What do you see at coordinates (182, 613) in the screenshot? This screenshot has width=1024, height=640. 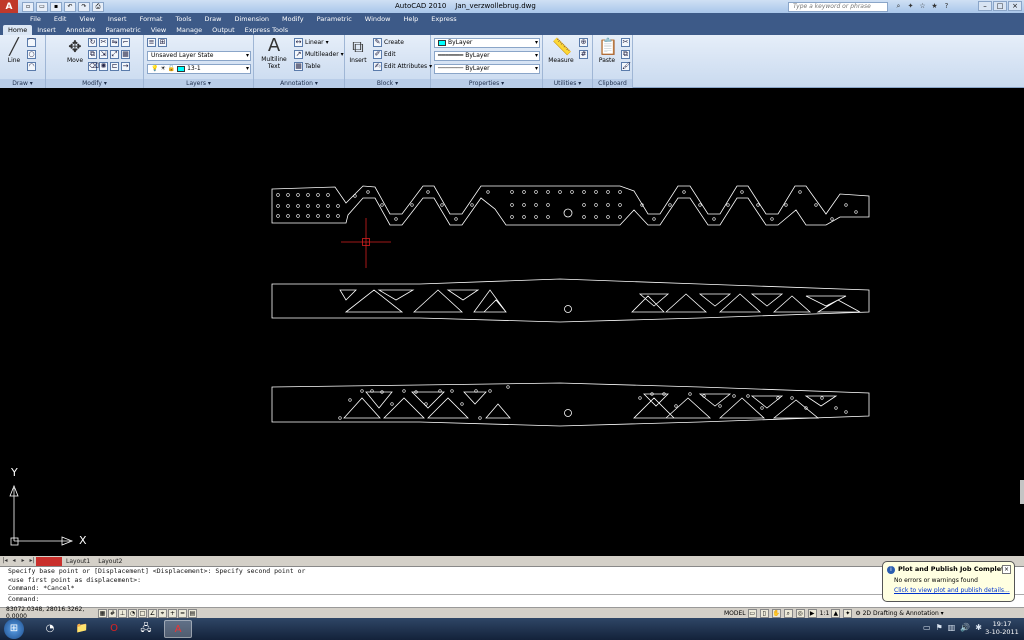 I see `lwt-toggle-icon: ━` at bounding box center [182, 613].